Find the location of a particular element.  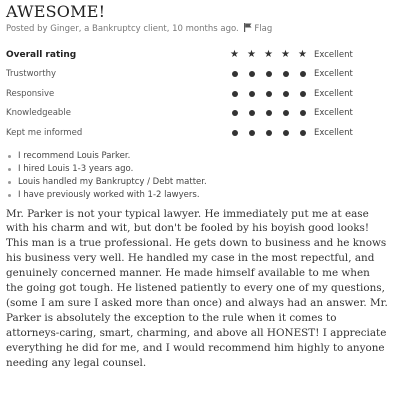

rating-label: Trustworthy is located at coordinates (31, 74).